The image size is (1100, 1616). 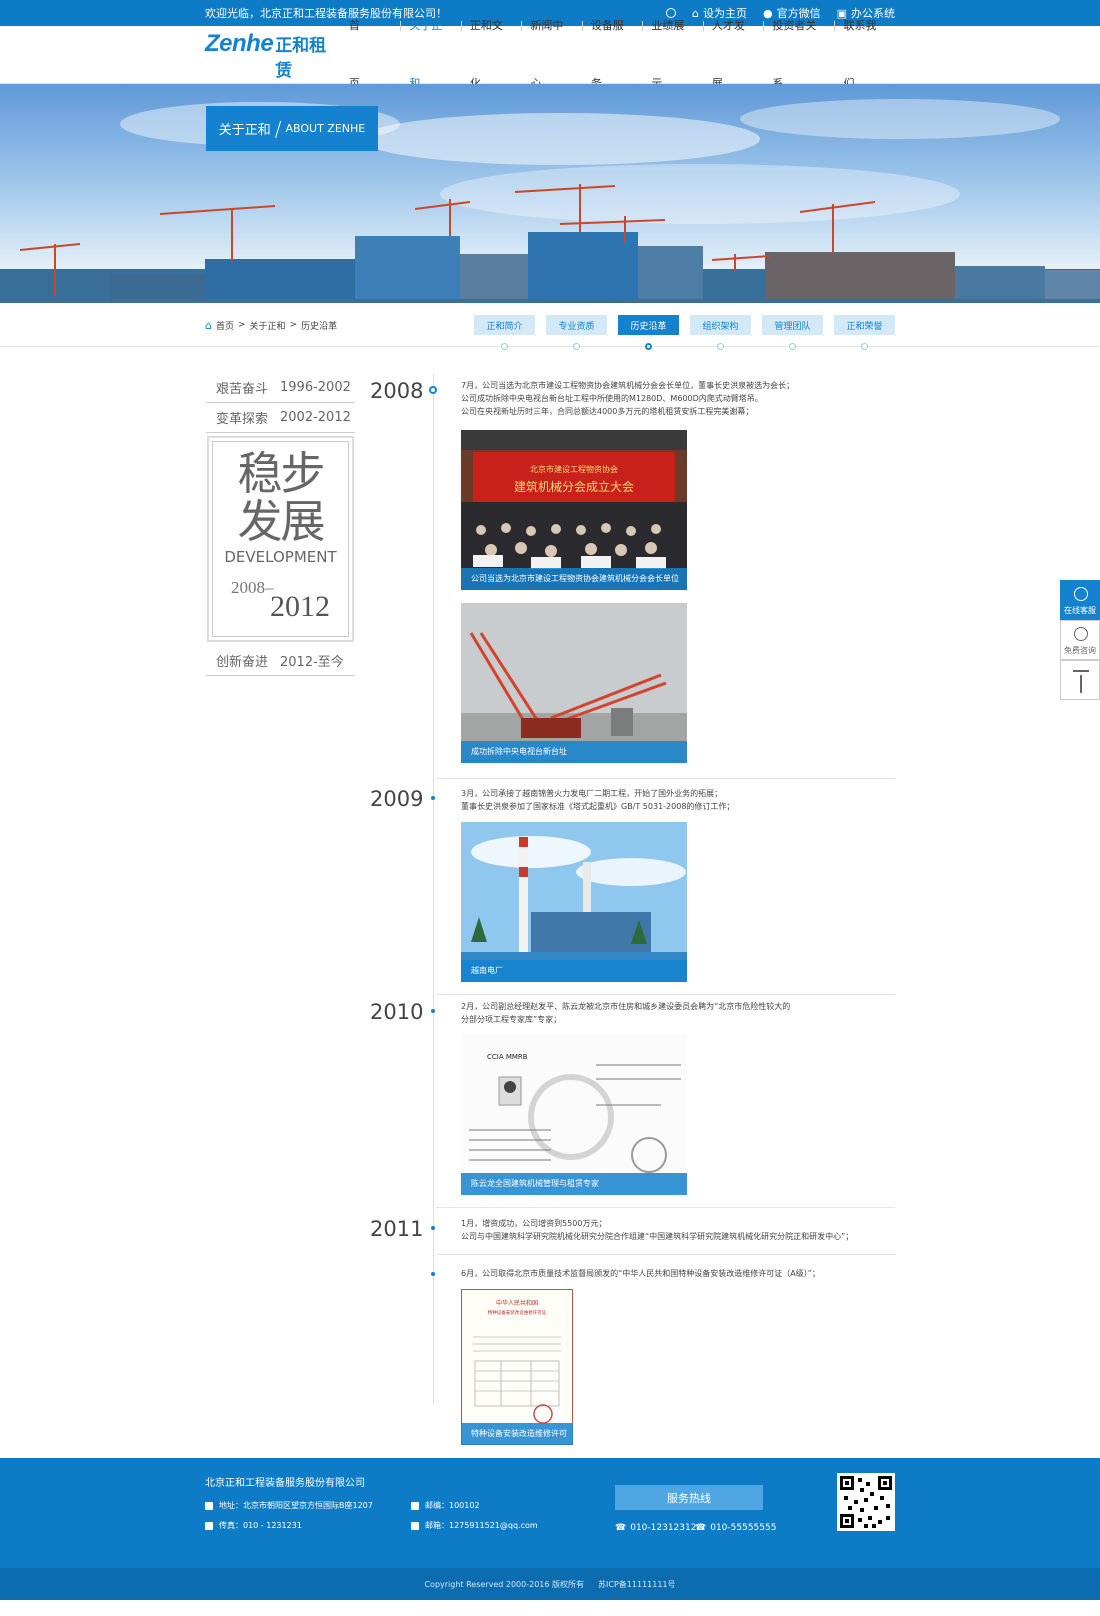 What do you see at coordinates (315, 417) in the screenshot?
I see `era-years: 2002-2012` at bounding box center [315, 417].